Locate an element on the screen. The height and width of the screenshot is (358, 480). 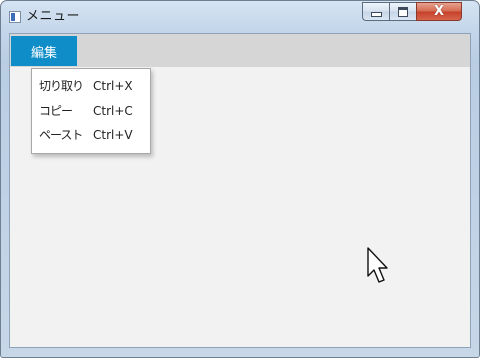
title-bar: メニュー X is located at coordinates (240, 17).